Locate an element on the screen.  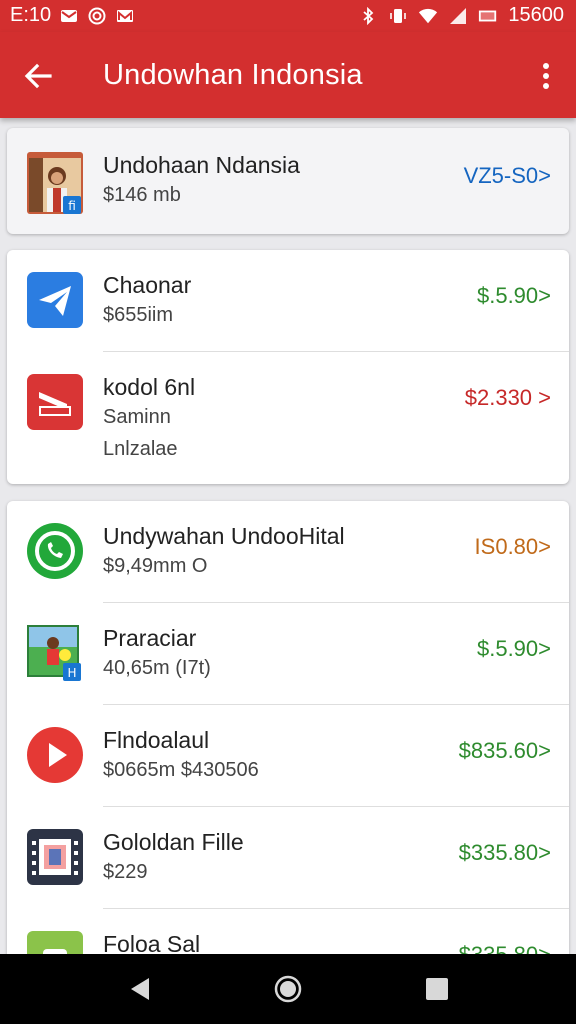
list-item: Gololdan Fille $229 $335.80> is located at coordinates (288, 858).